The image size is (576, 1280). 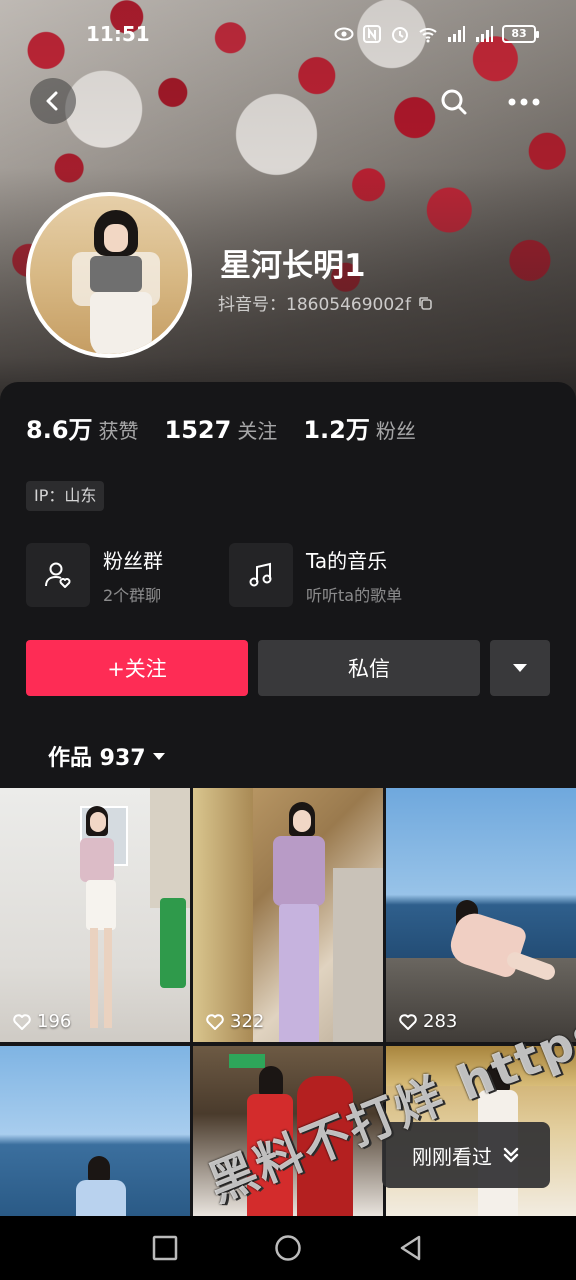 I want to click on profile-stats: 8.6万 获赞 1527 关注 1.2万 粉丝, so click(x=234, y=427).